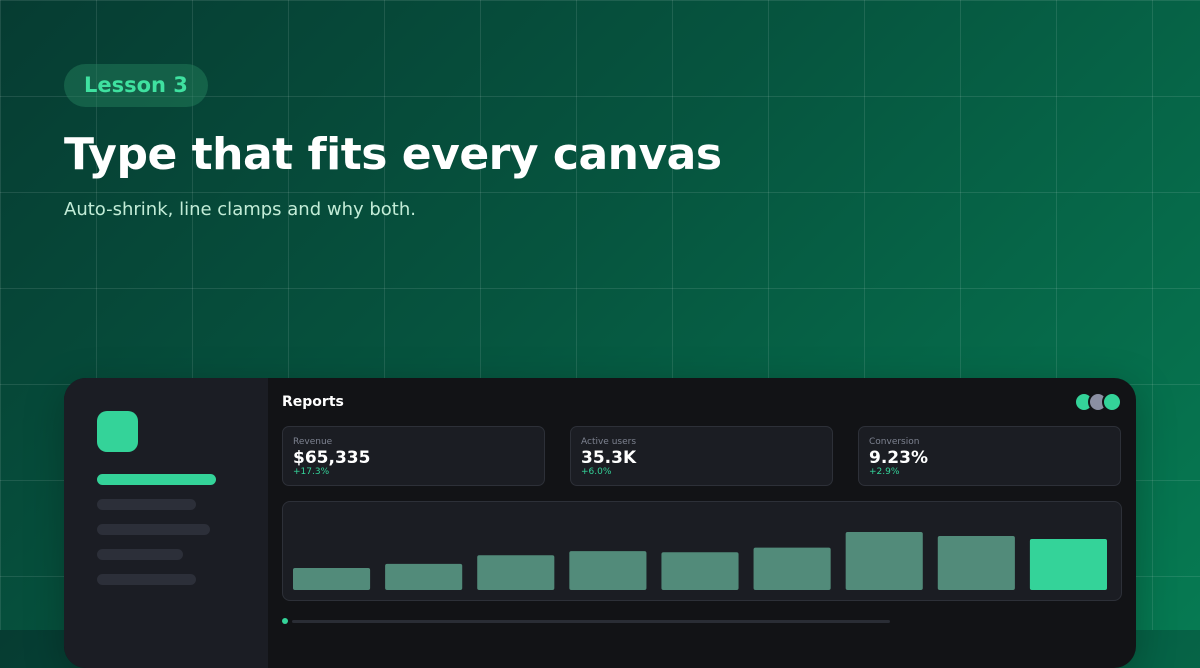  I want to click on stat-value: $65,335, so click(332, 458).